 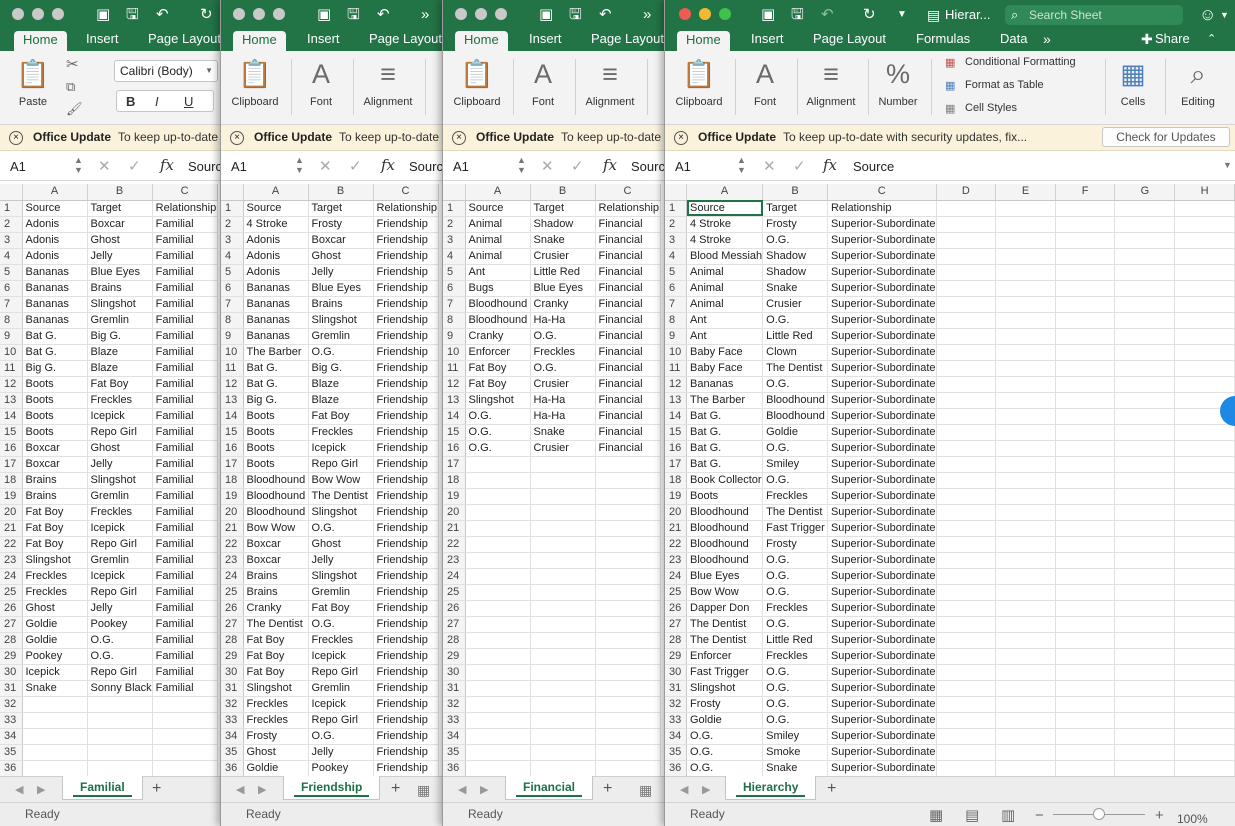 I want to click on tab-home: Home, so click(x=481, y=41).